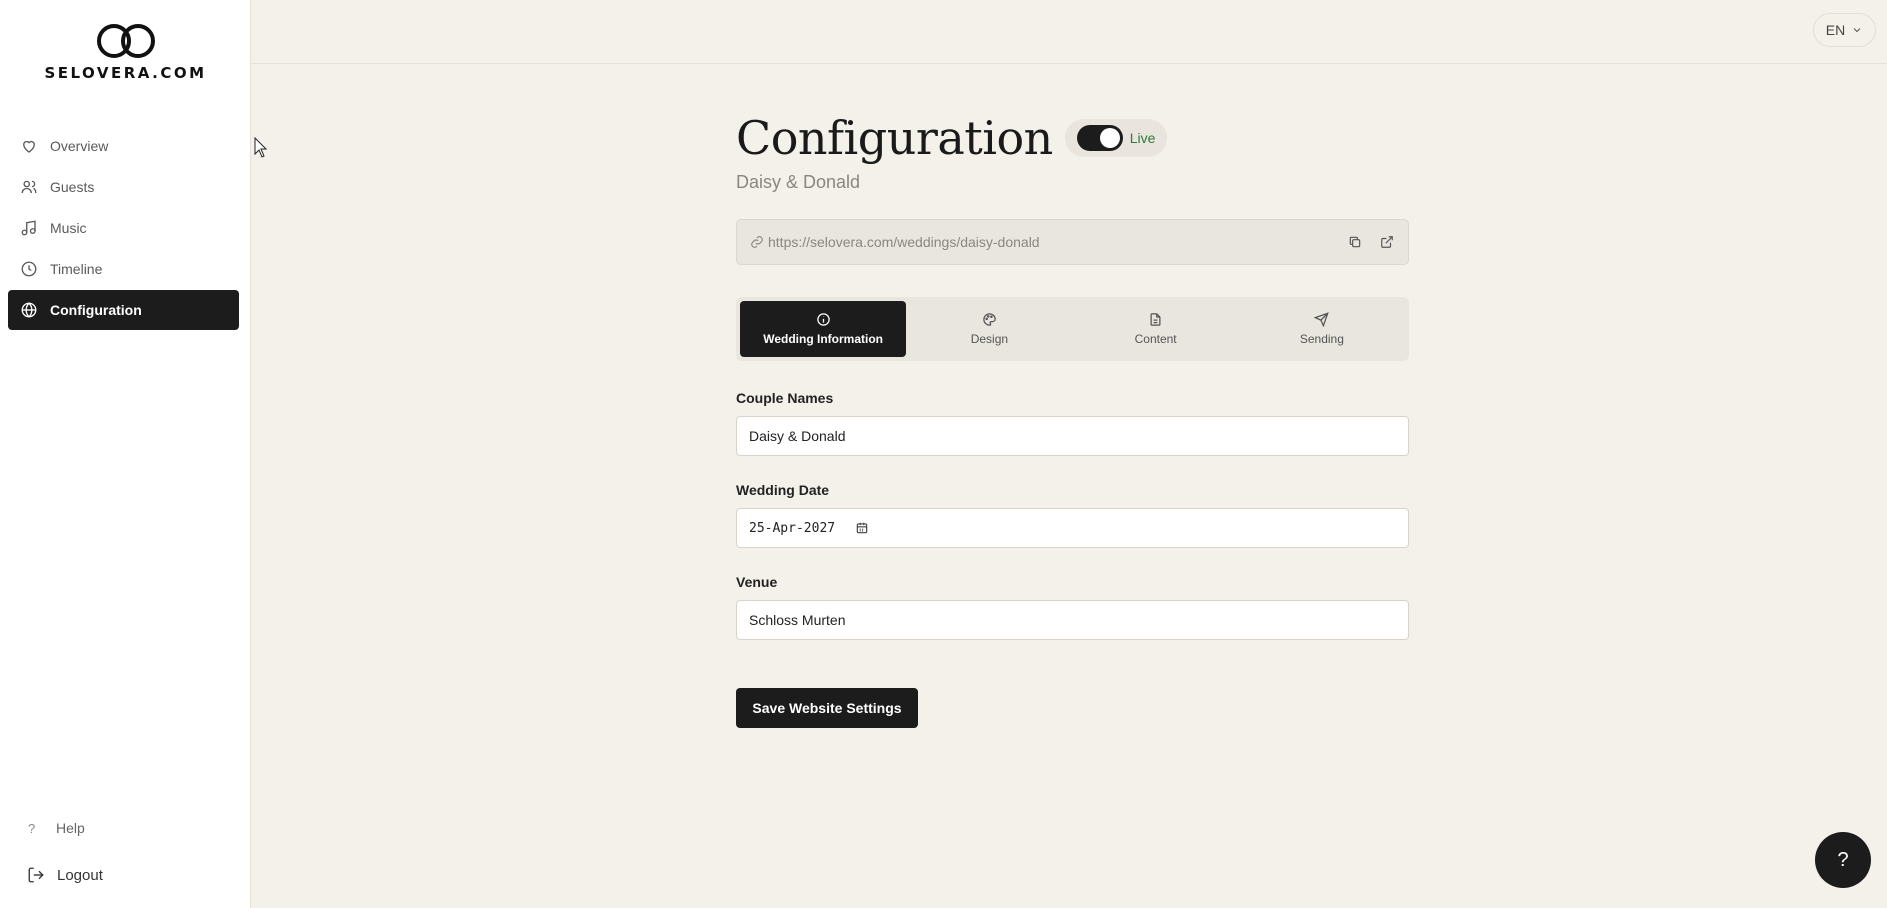 The height and width of the screenshot is (908, 1887). Describe the element at coordinates (1072, 528) in the screenshot. I see `wedding-date-field: 25-Apr-2027` at that location.